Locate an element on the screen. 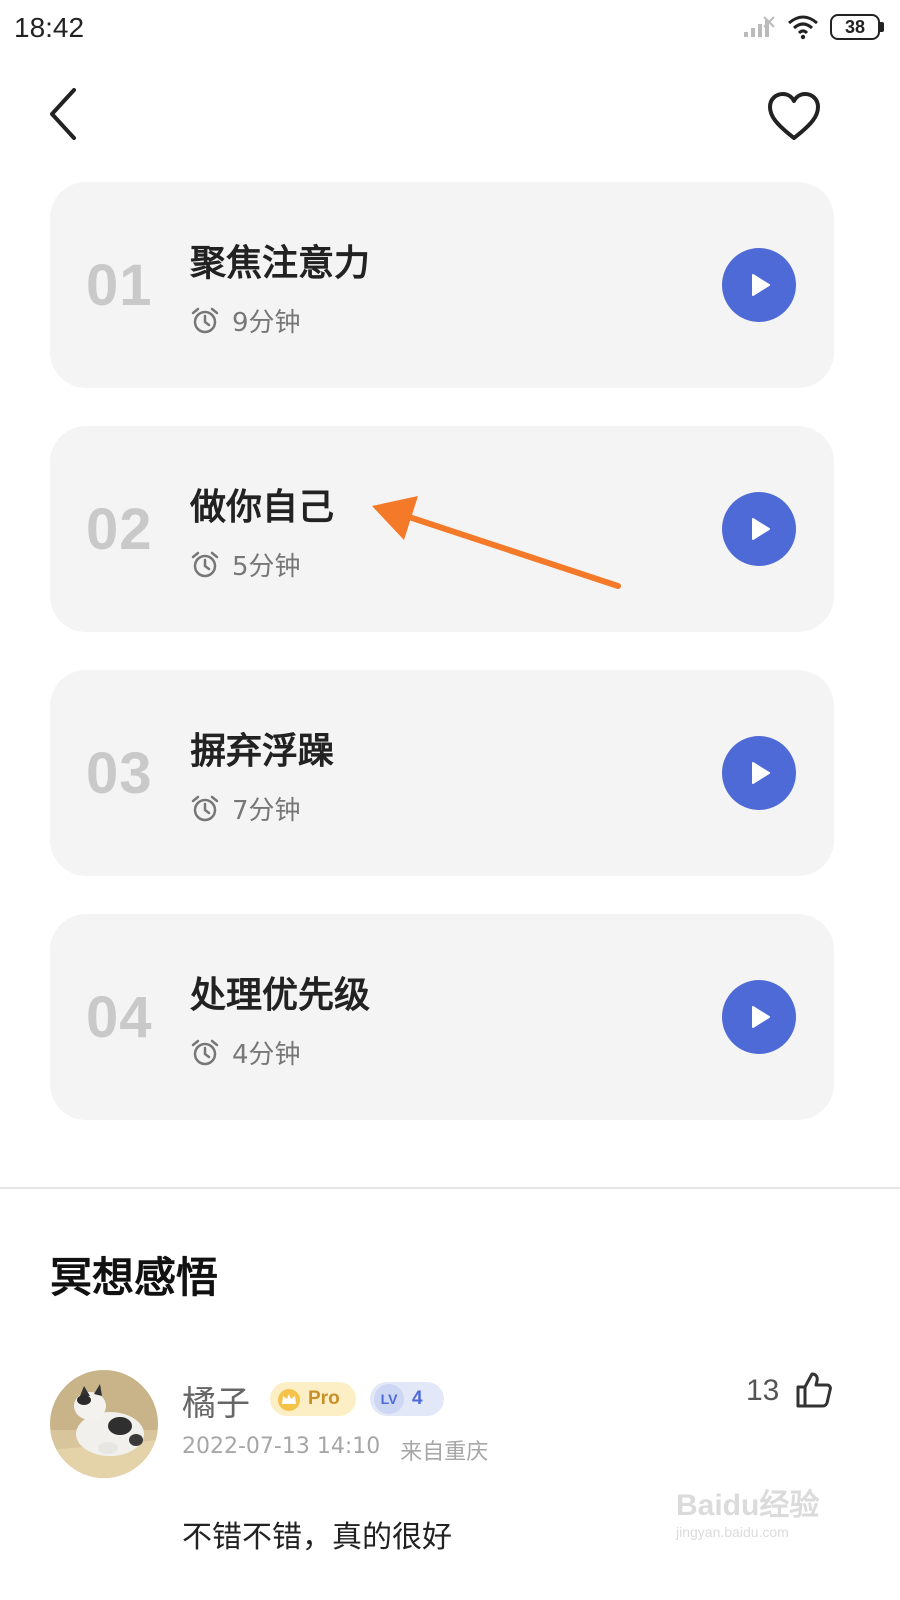  lesson-title: 做你自己 is located at coordinates (262, 507).